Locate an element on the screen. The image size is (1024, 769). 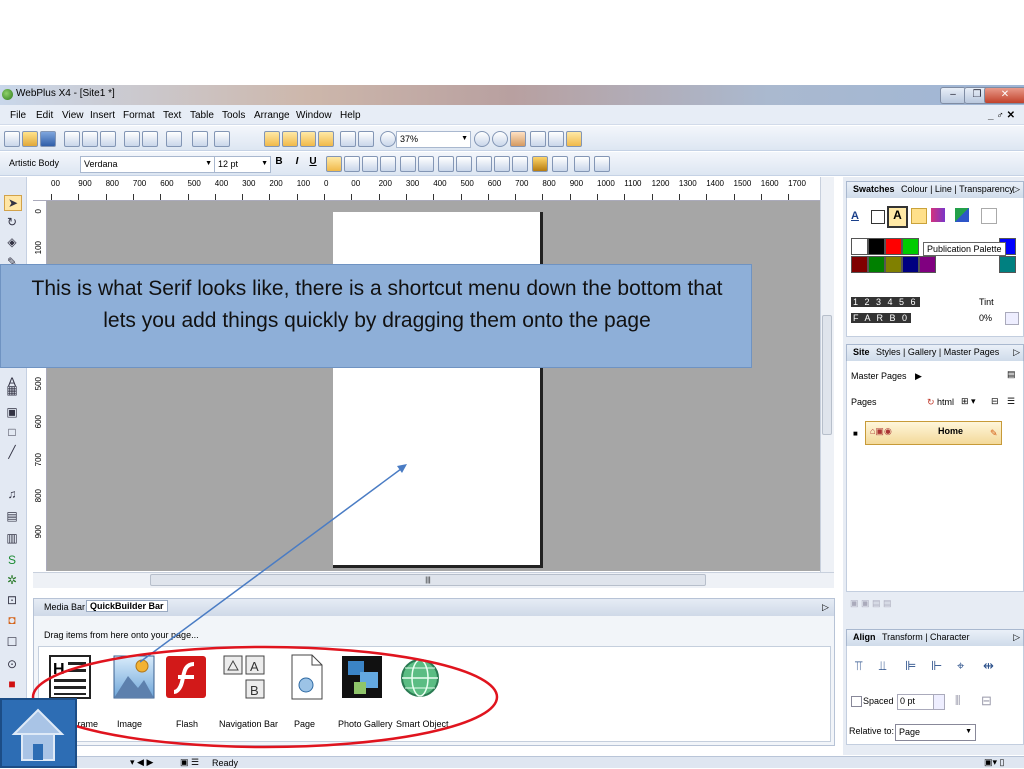
highlight-ellipse is located at coordinates (265, 697).